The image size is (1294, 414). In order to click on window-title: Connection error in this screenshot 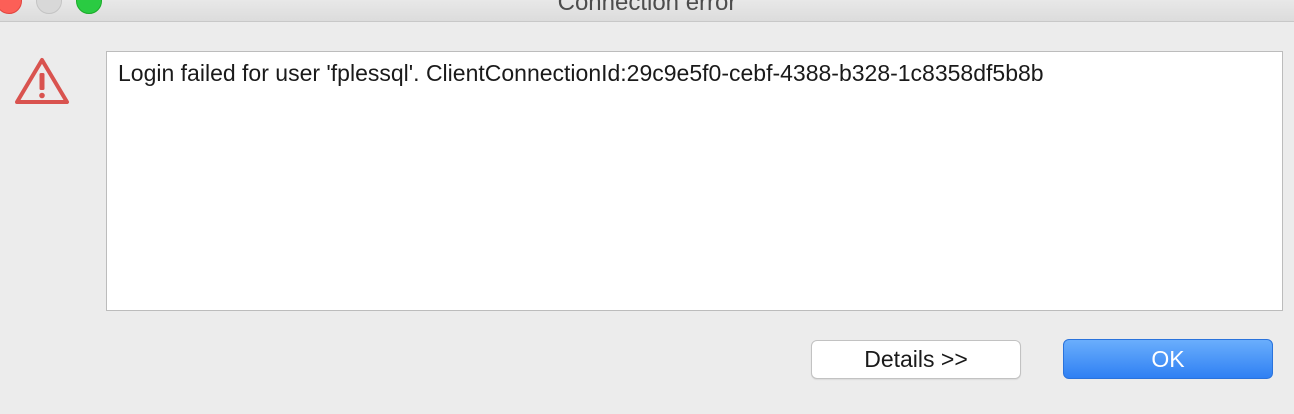, I will do `click(647, 8)`.